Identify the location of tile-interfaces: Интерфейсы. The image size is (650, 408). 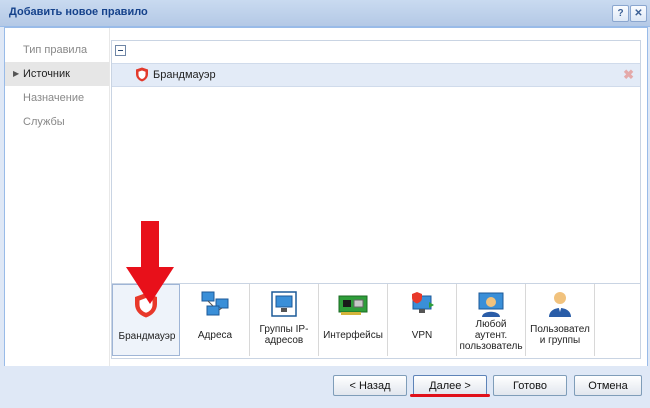
(353, 320).